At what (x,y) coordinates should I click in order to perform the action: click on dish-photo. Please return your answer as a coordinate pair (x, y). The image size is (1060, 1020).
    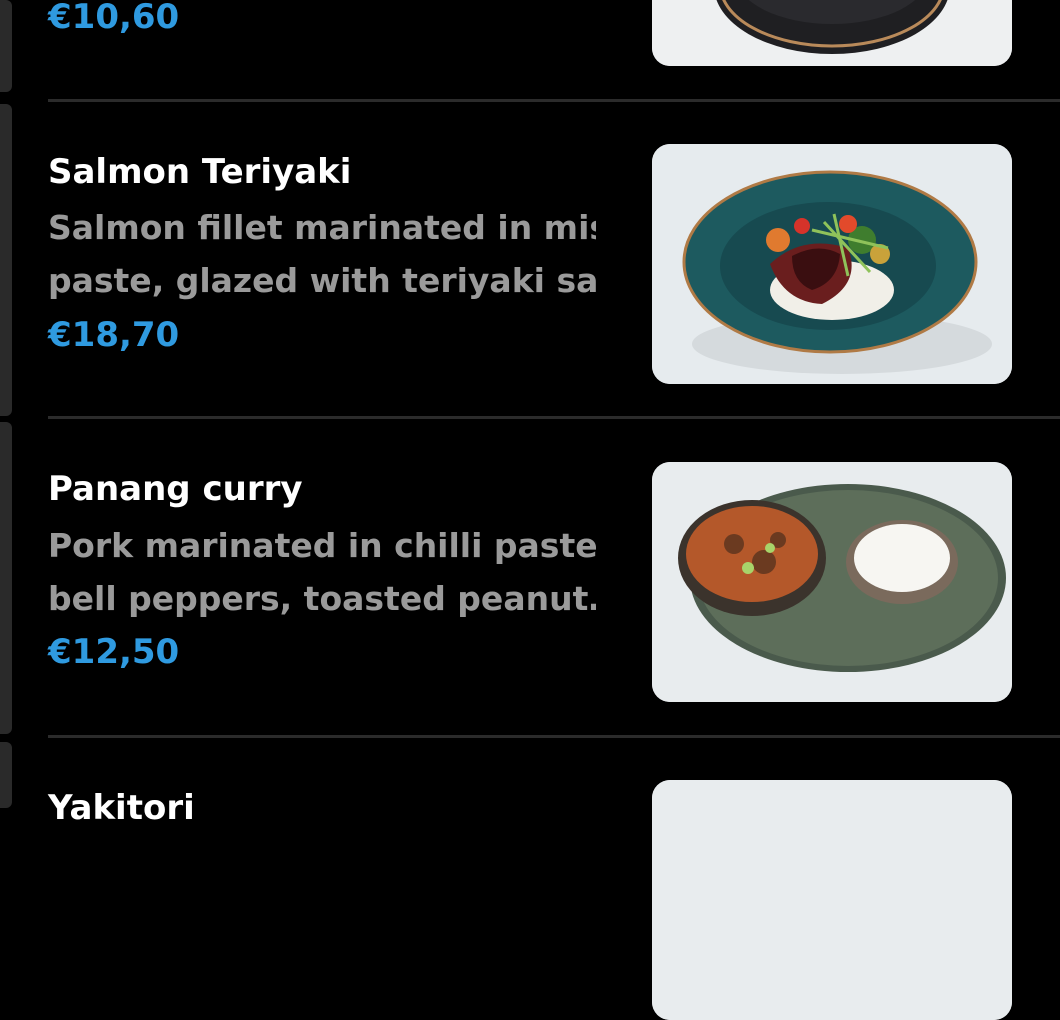
    Looking at the image, I should click on (832, 33).